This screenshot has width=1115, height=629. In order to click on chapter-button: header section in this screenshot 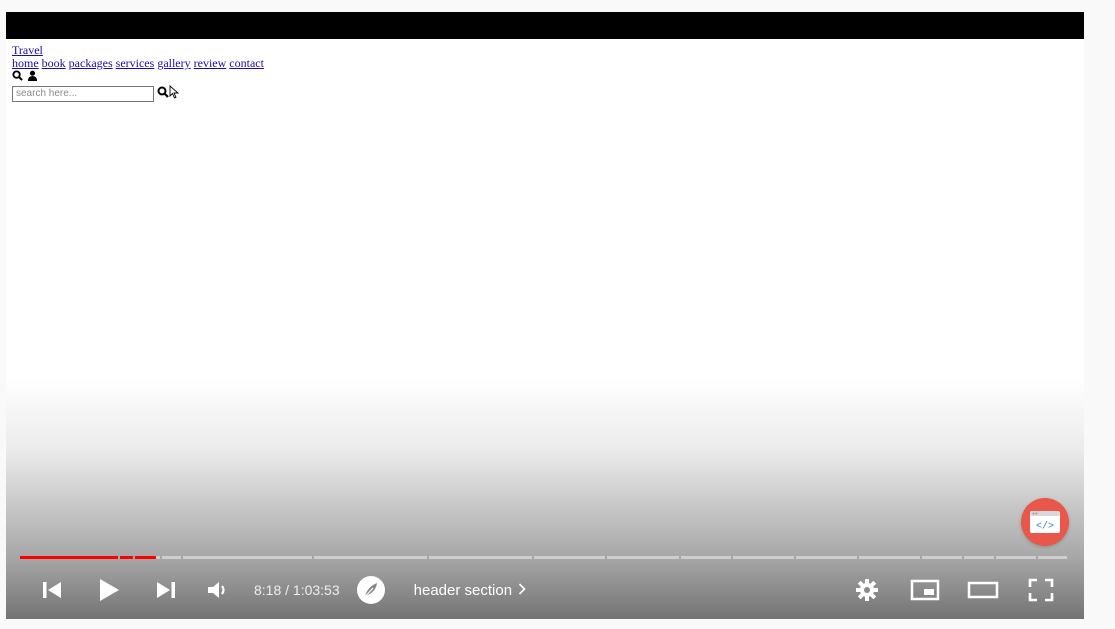, I will do `click(470, 590)`.